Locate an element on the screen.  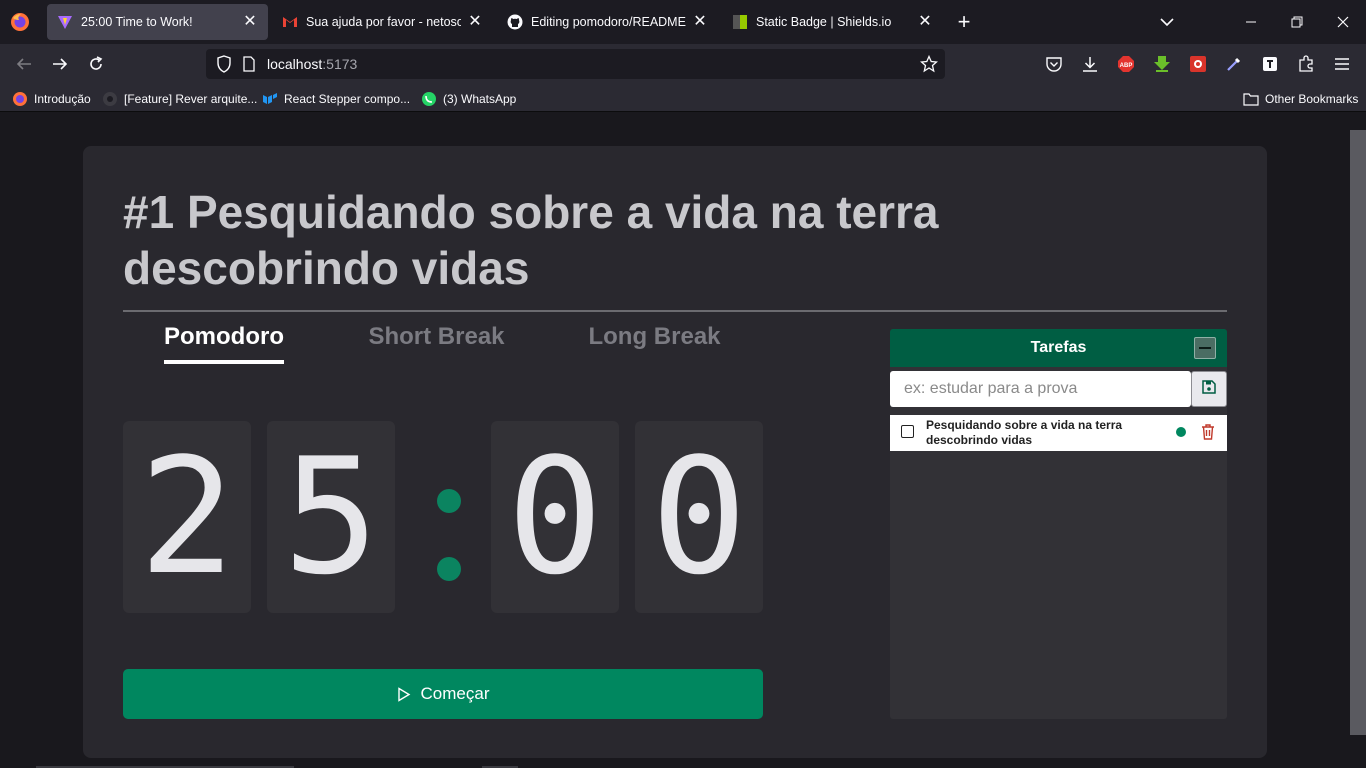
shield-icon is located at coordinates (224, 66).